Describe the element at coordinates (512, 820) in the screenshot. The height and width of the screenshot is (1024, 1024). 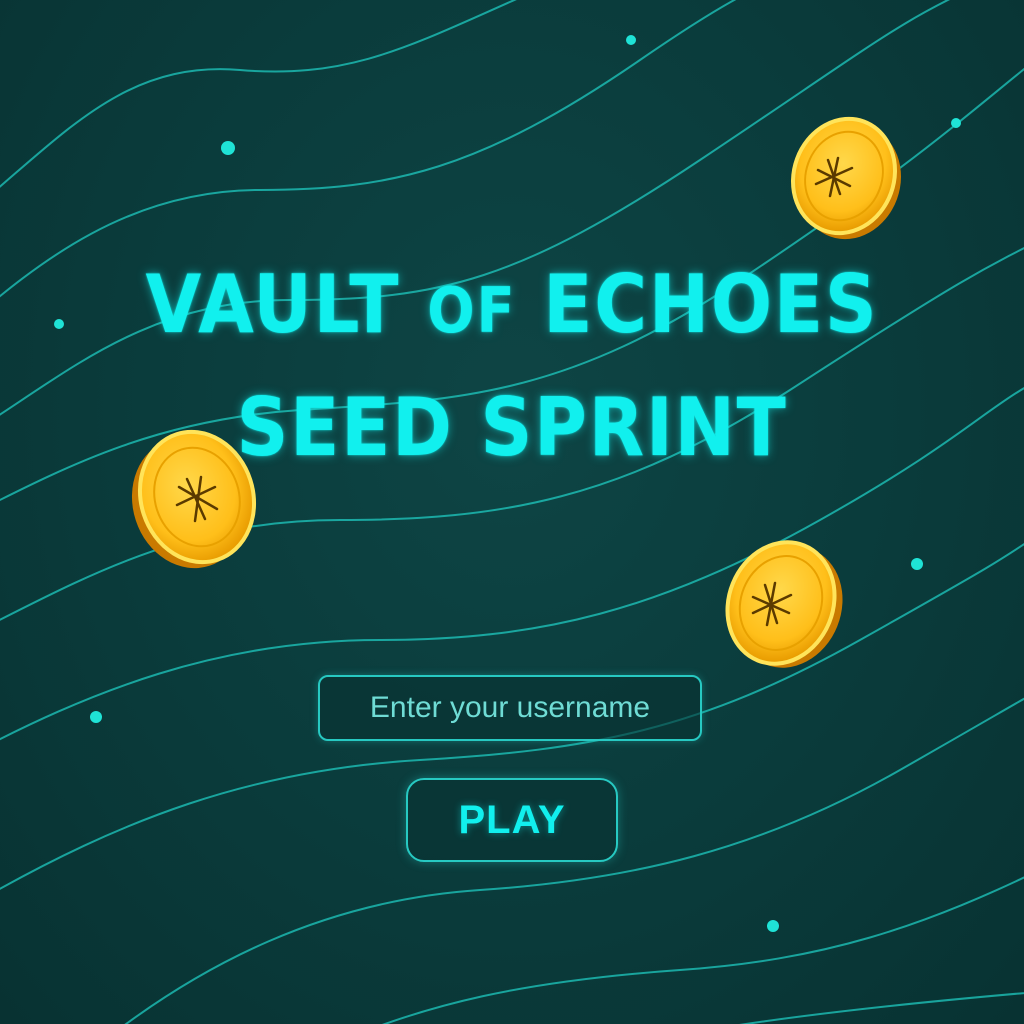
I see `play-button: PLAY` at that location.